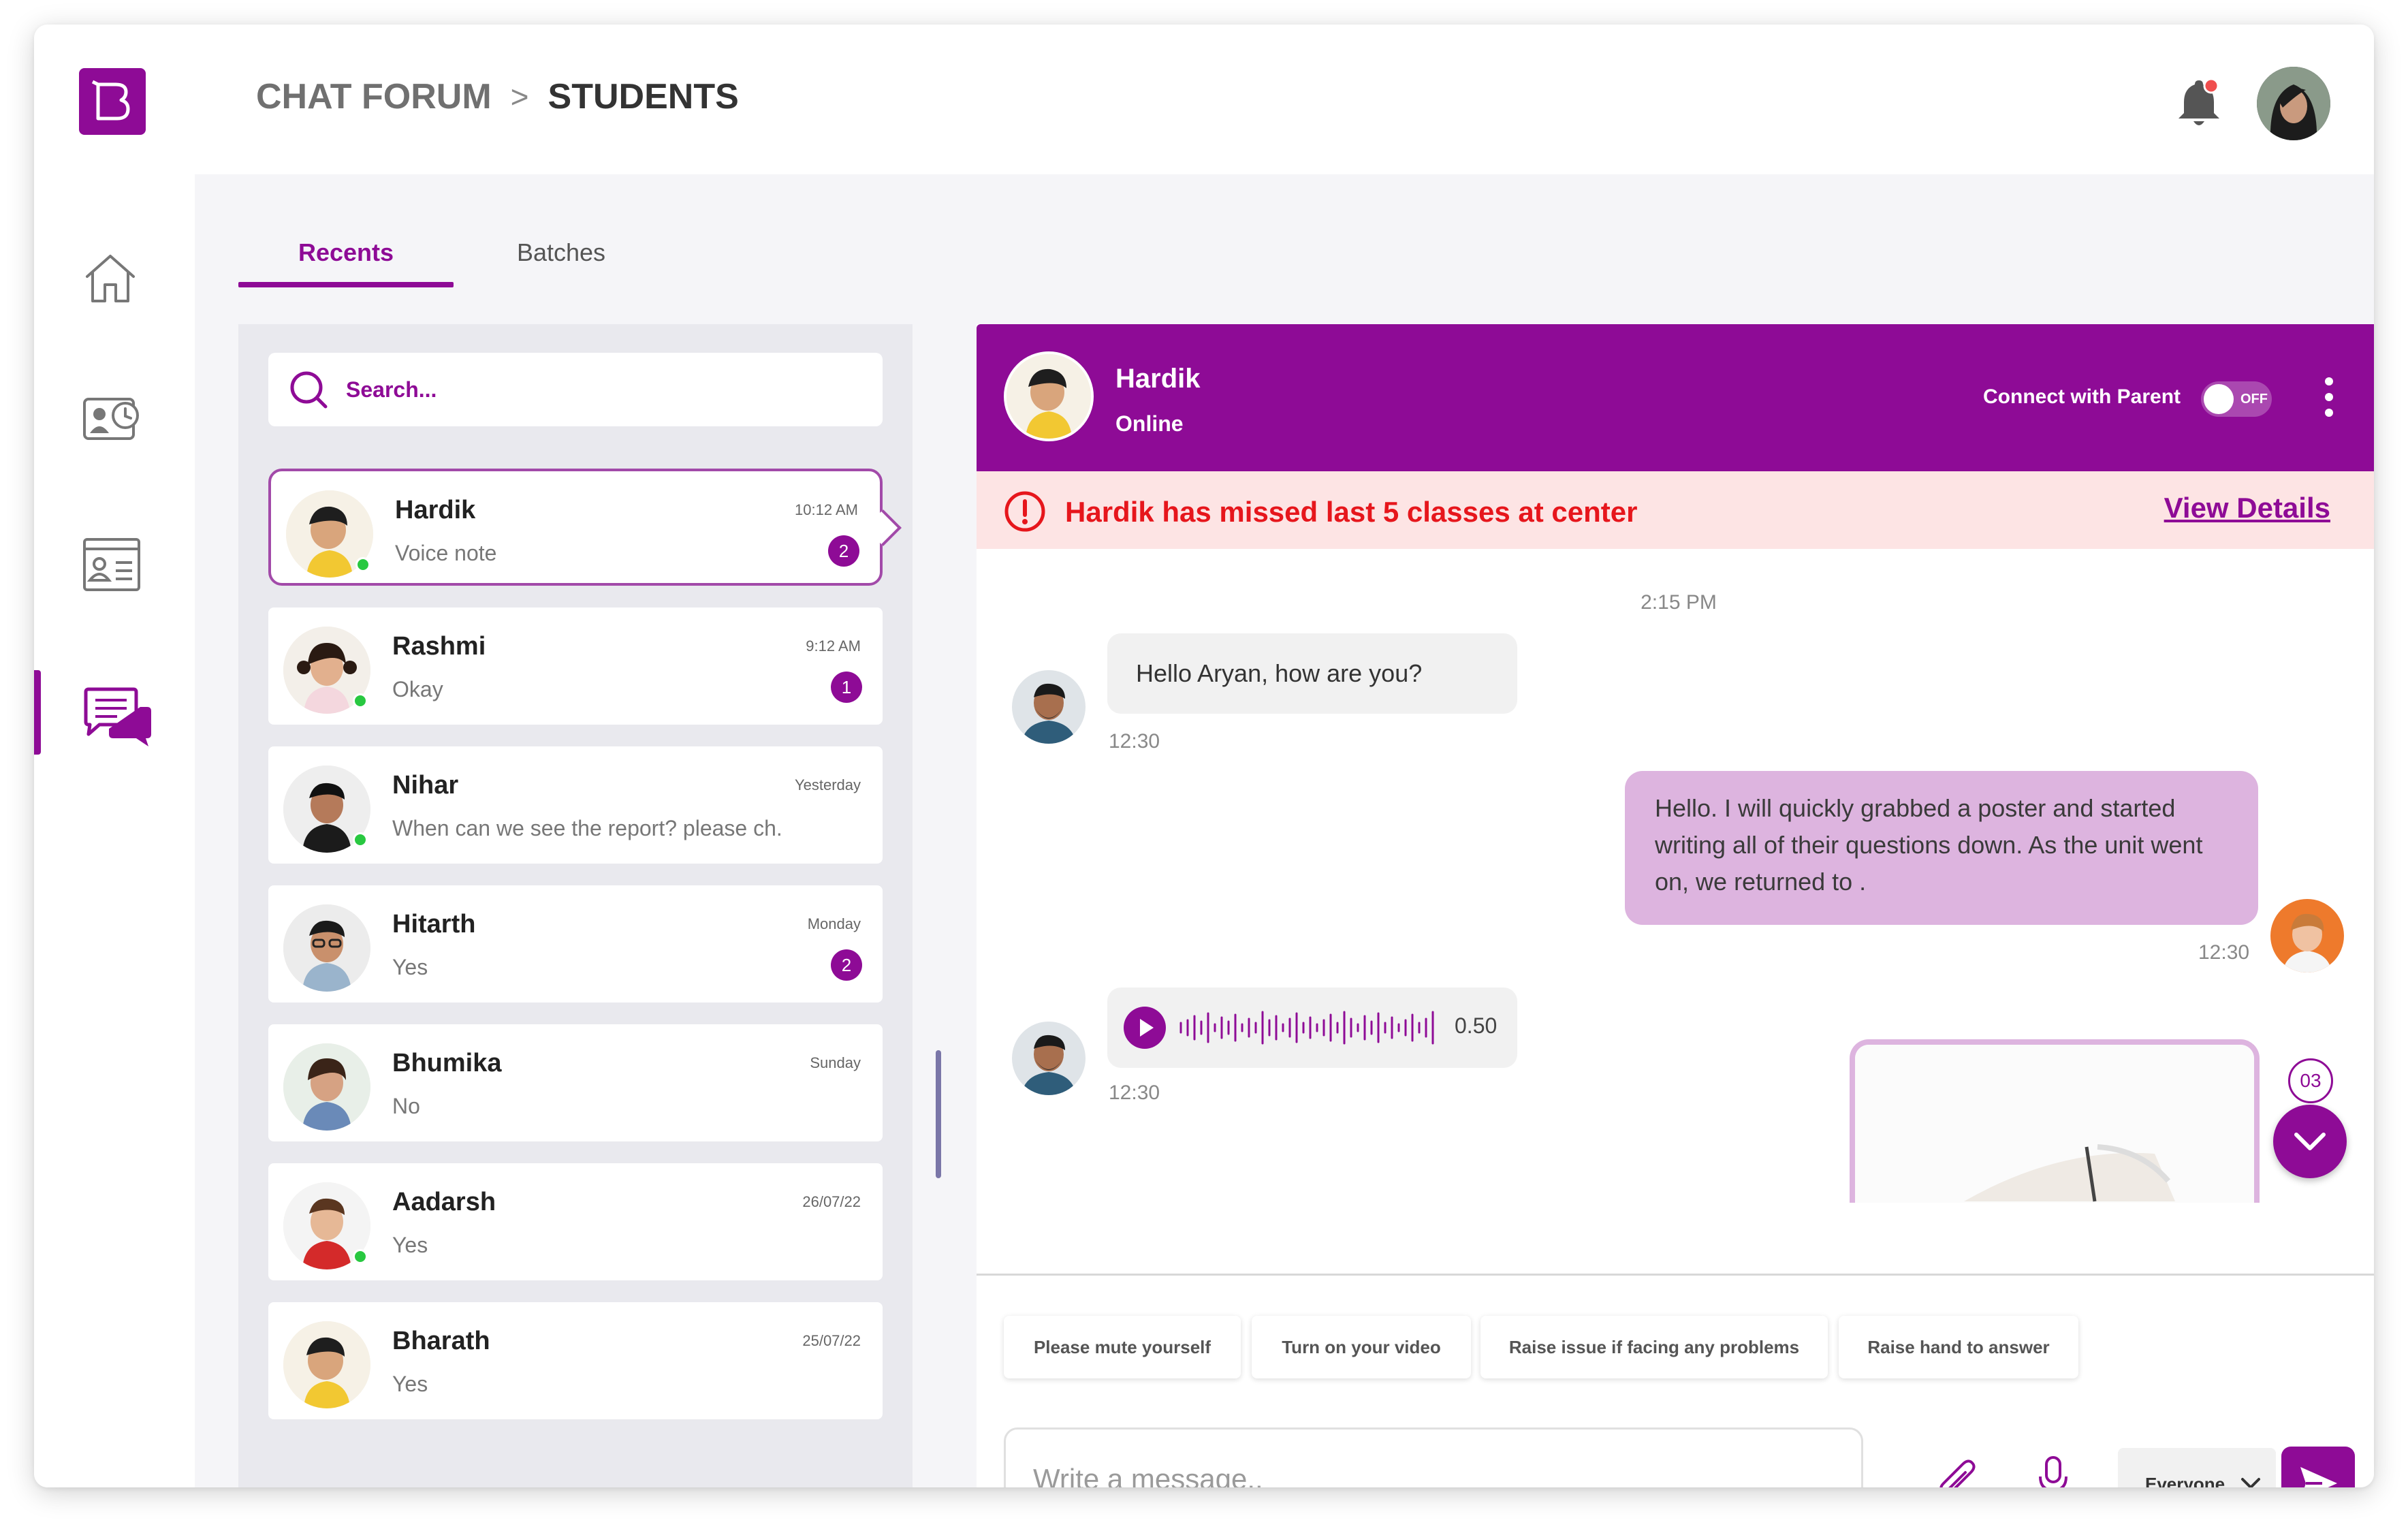 The image size is (2408, 1531). I want to click on chevron-down-icon, so click(2310, 1141).